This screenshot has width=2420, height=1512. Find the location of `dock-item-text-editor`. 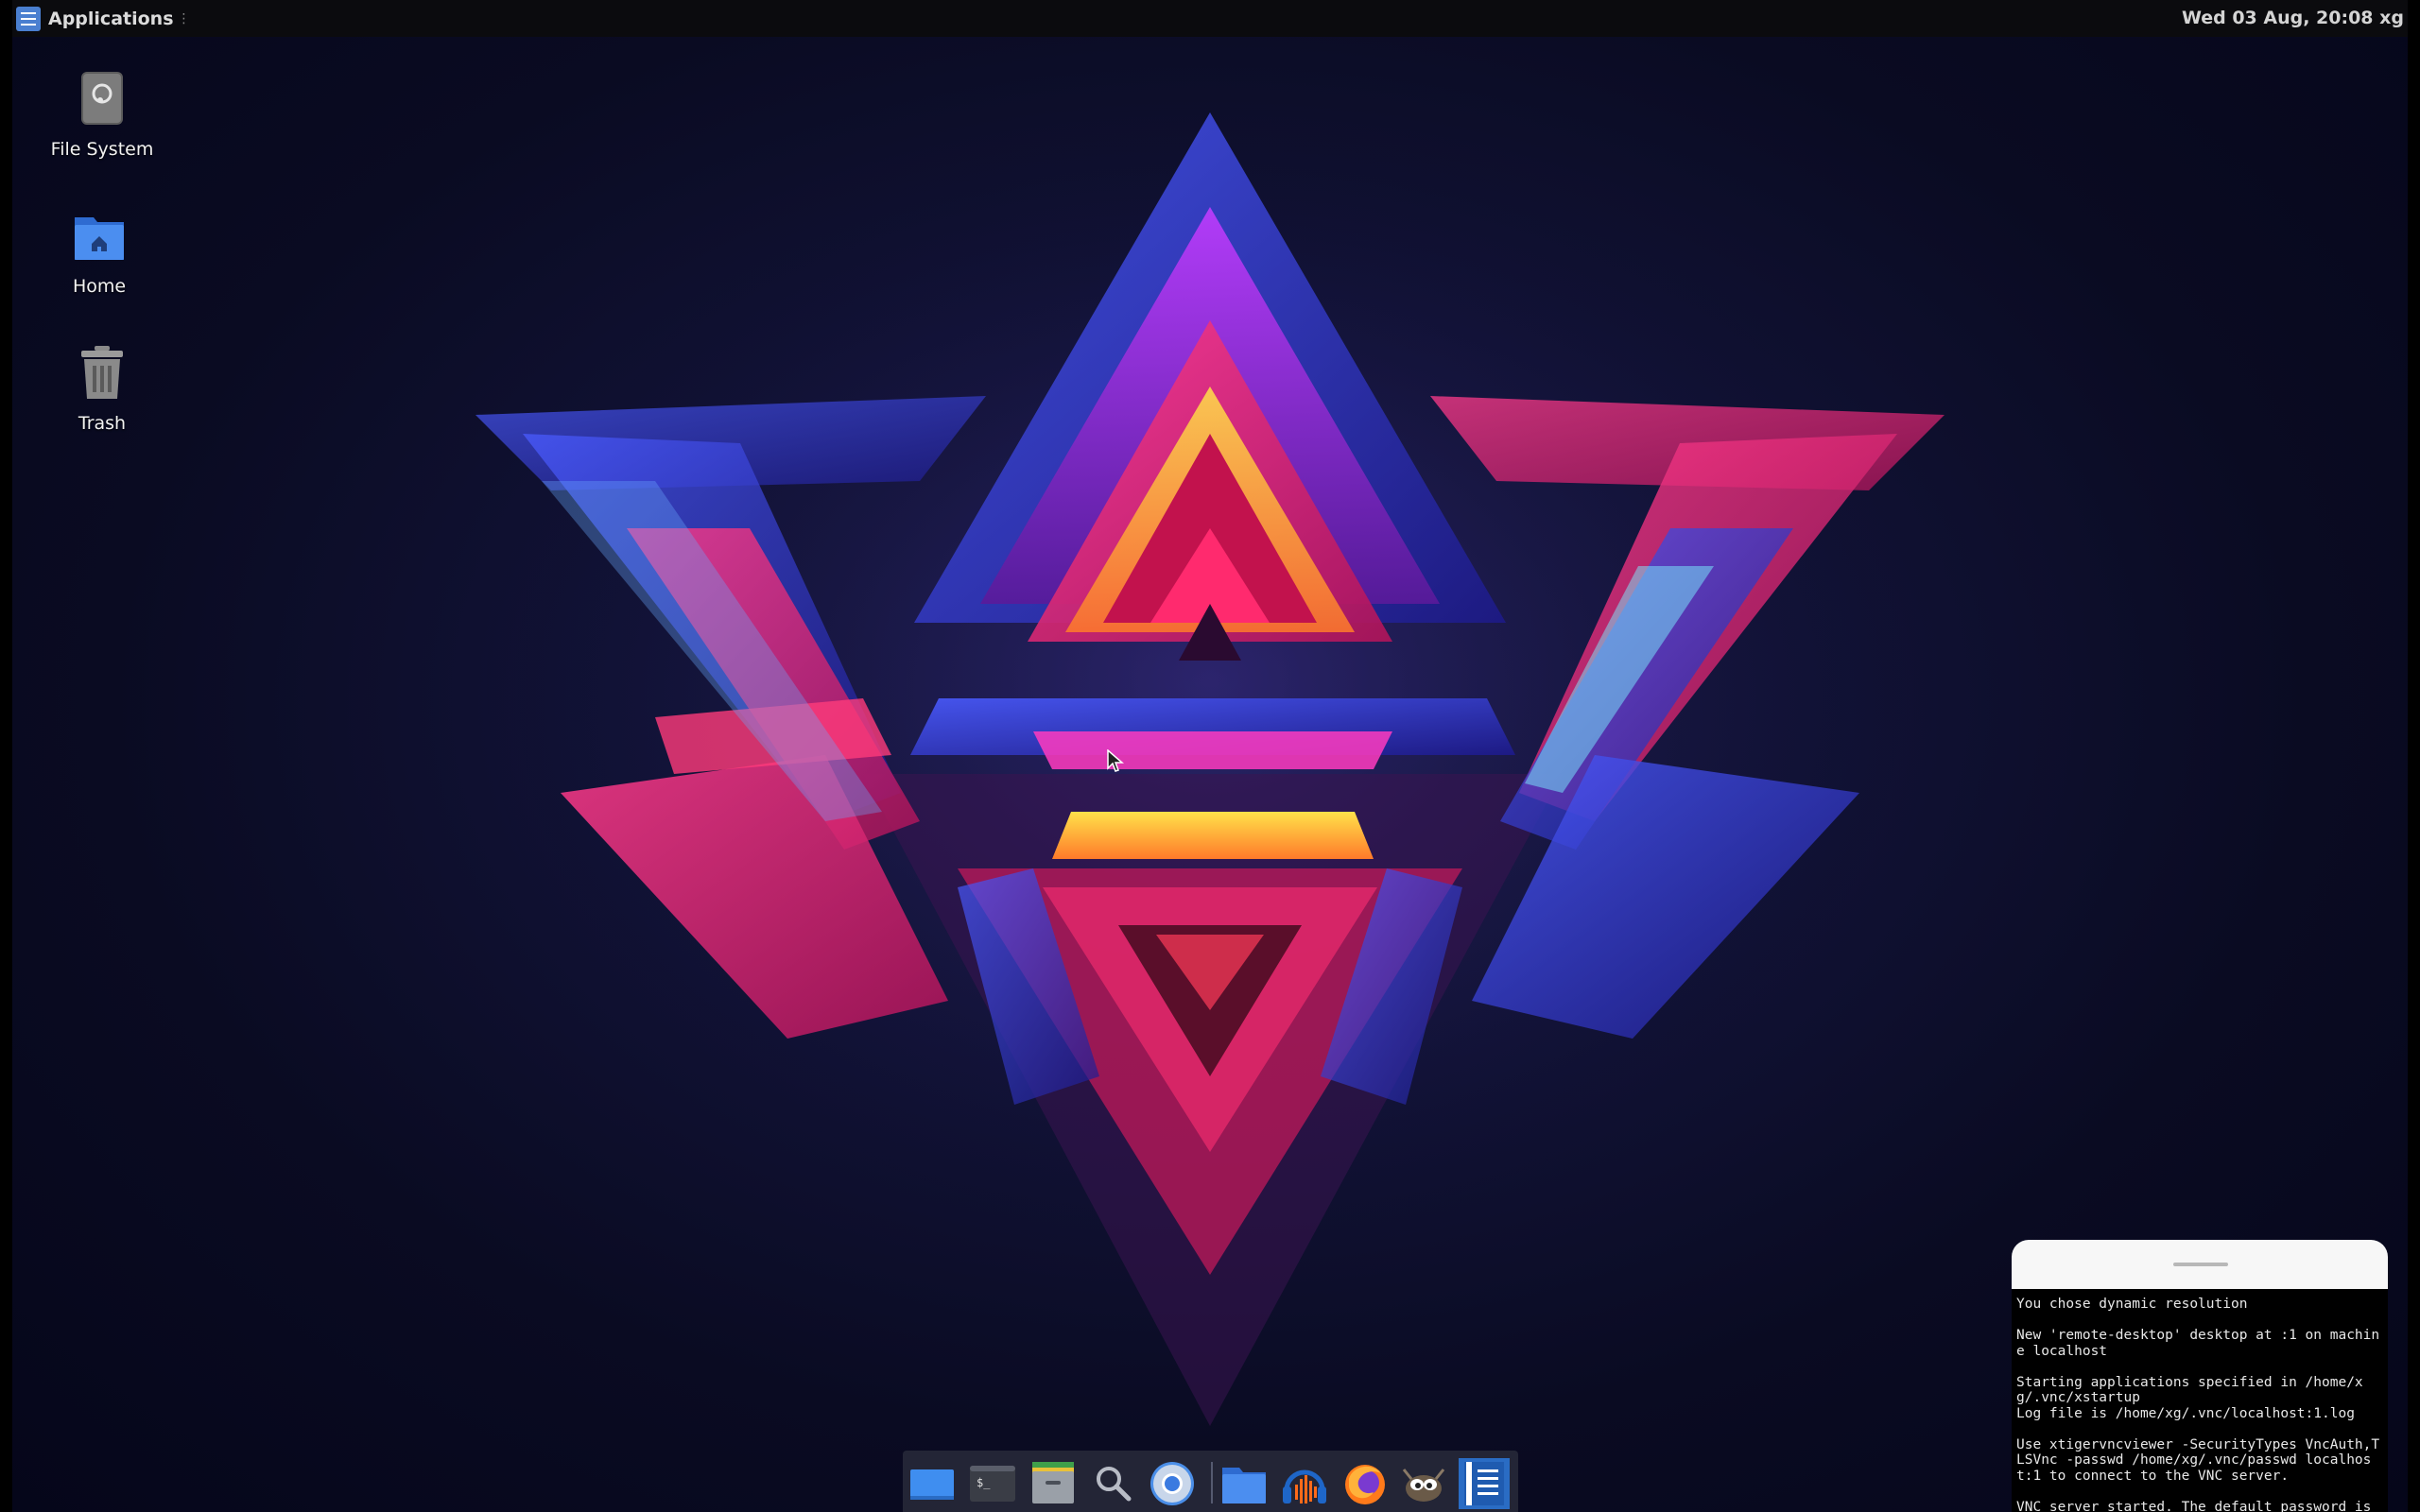

dock-item-text-editor is located at coordinates (1484, 1483).